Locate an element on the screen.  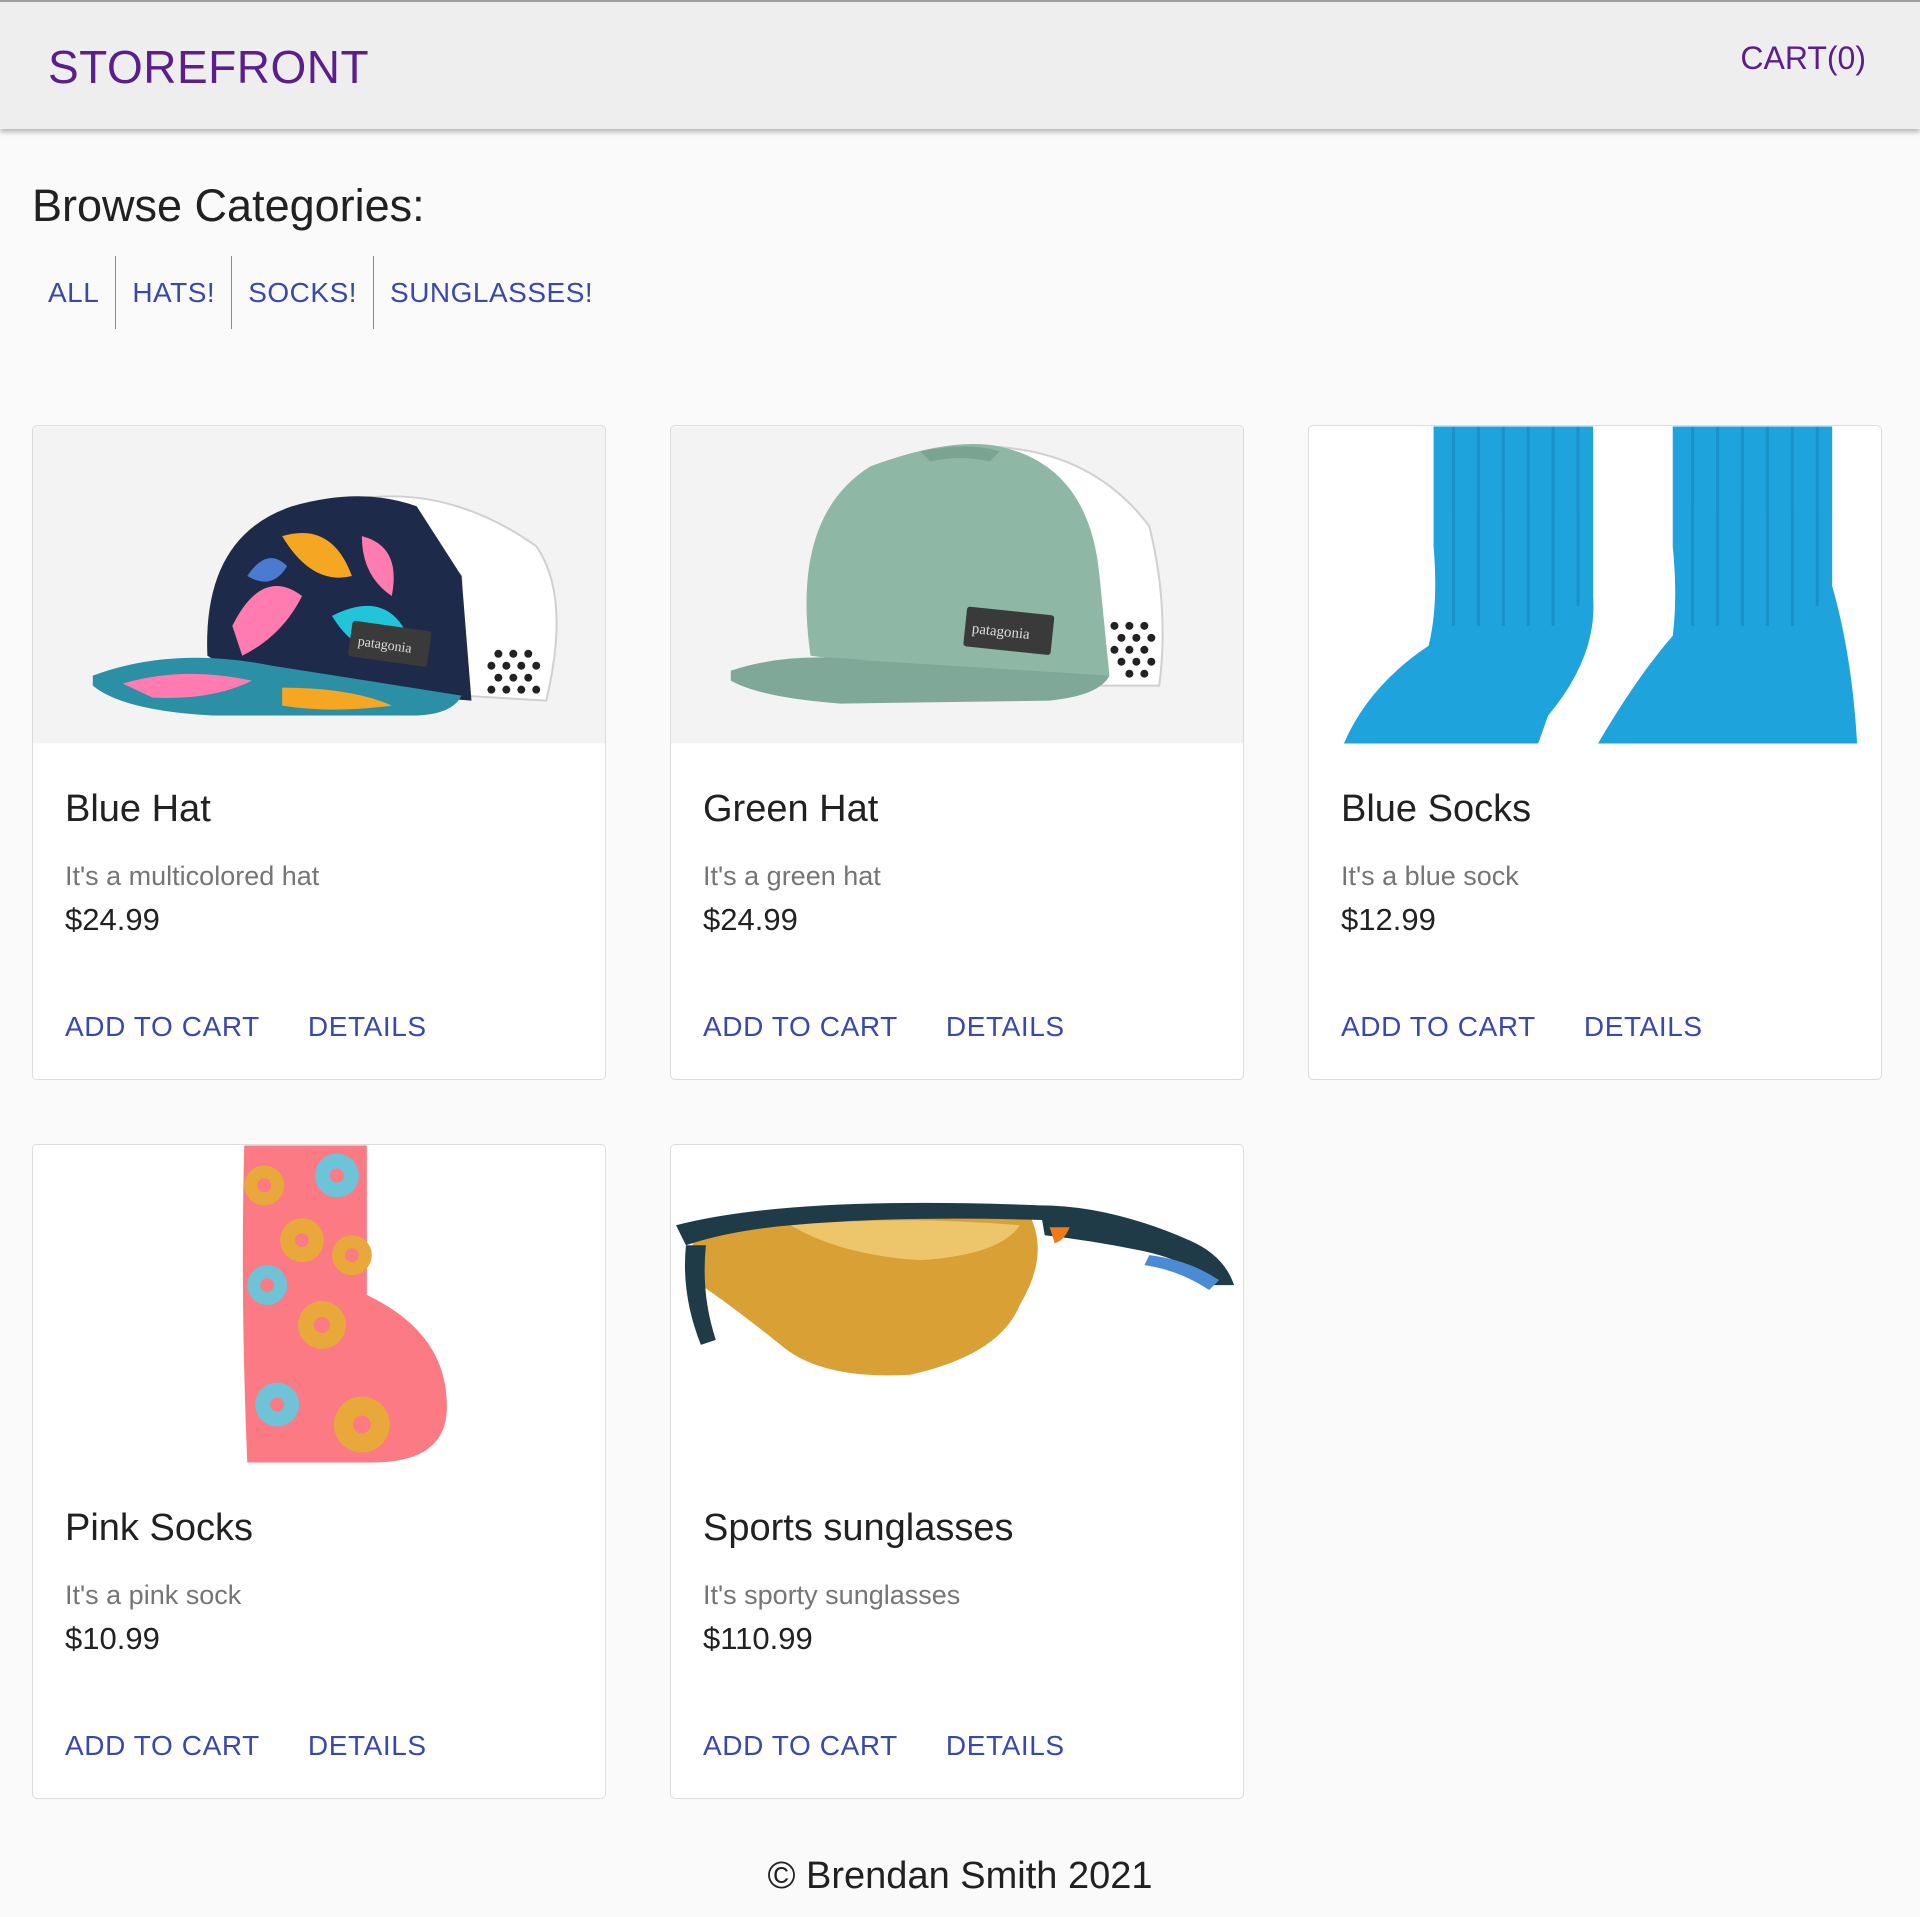
category-hats-button: HATS! is located at coordinates (174, 292).